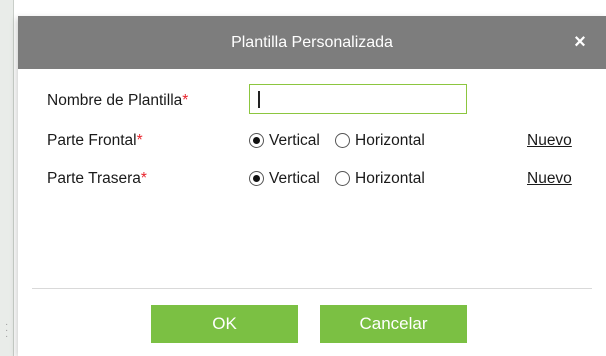  What do you see at coordinates (549, 141) in the screenshot?
I see `front-new-link: Nuevo` at bounding box center [549, 141].